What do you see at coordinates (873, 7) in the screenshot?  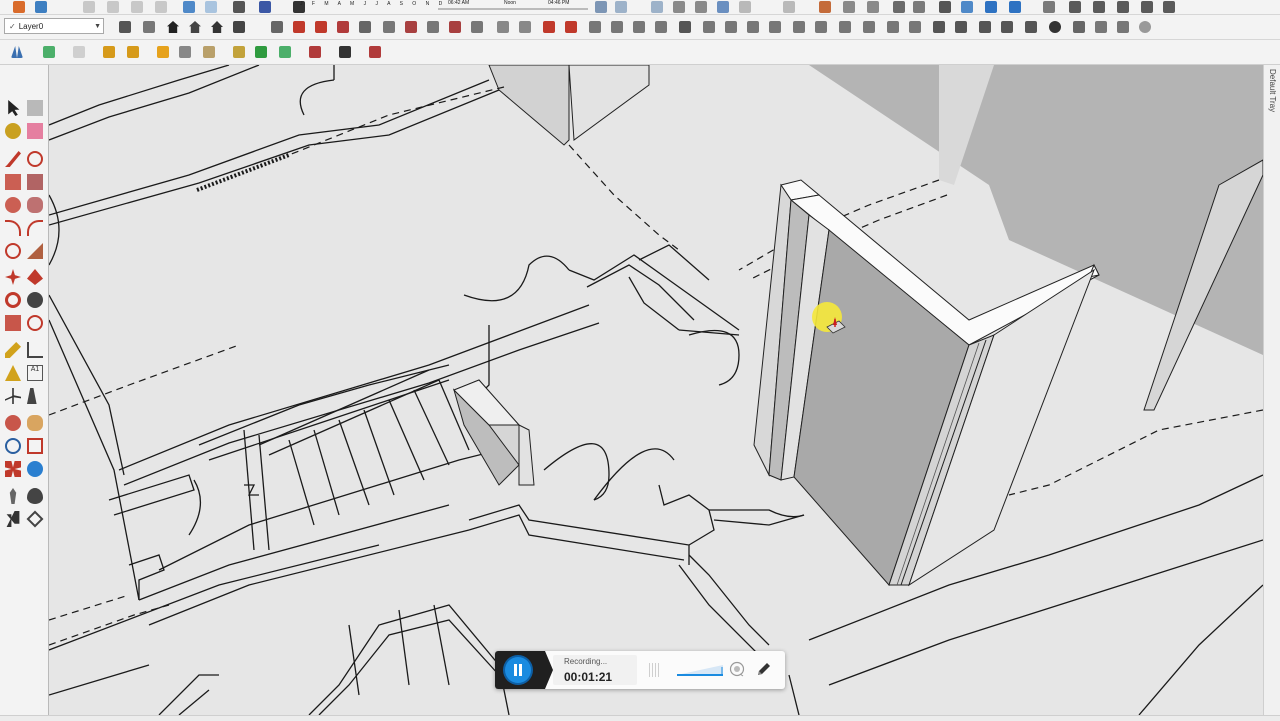 I see `textured-icon` at bounding box center [873, 7].